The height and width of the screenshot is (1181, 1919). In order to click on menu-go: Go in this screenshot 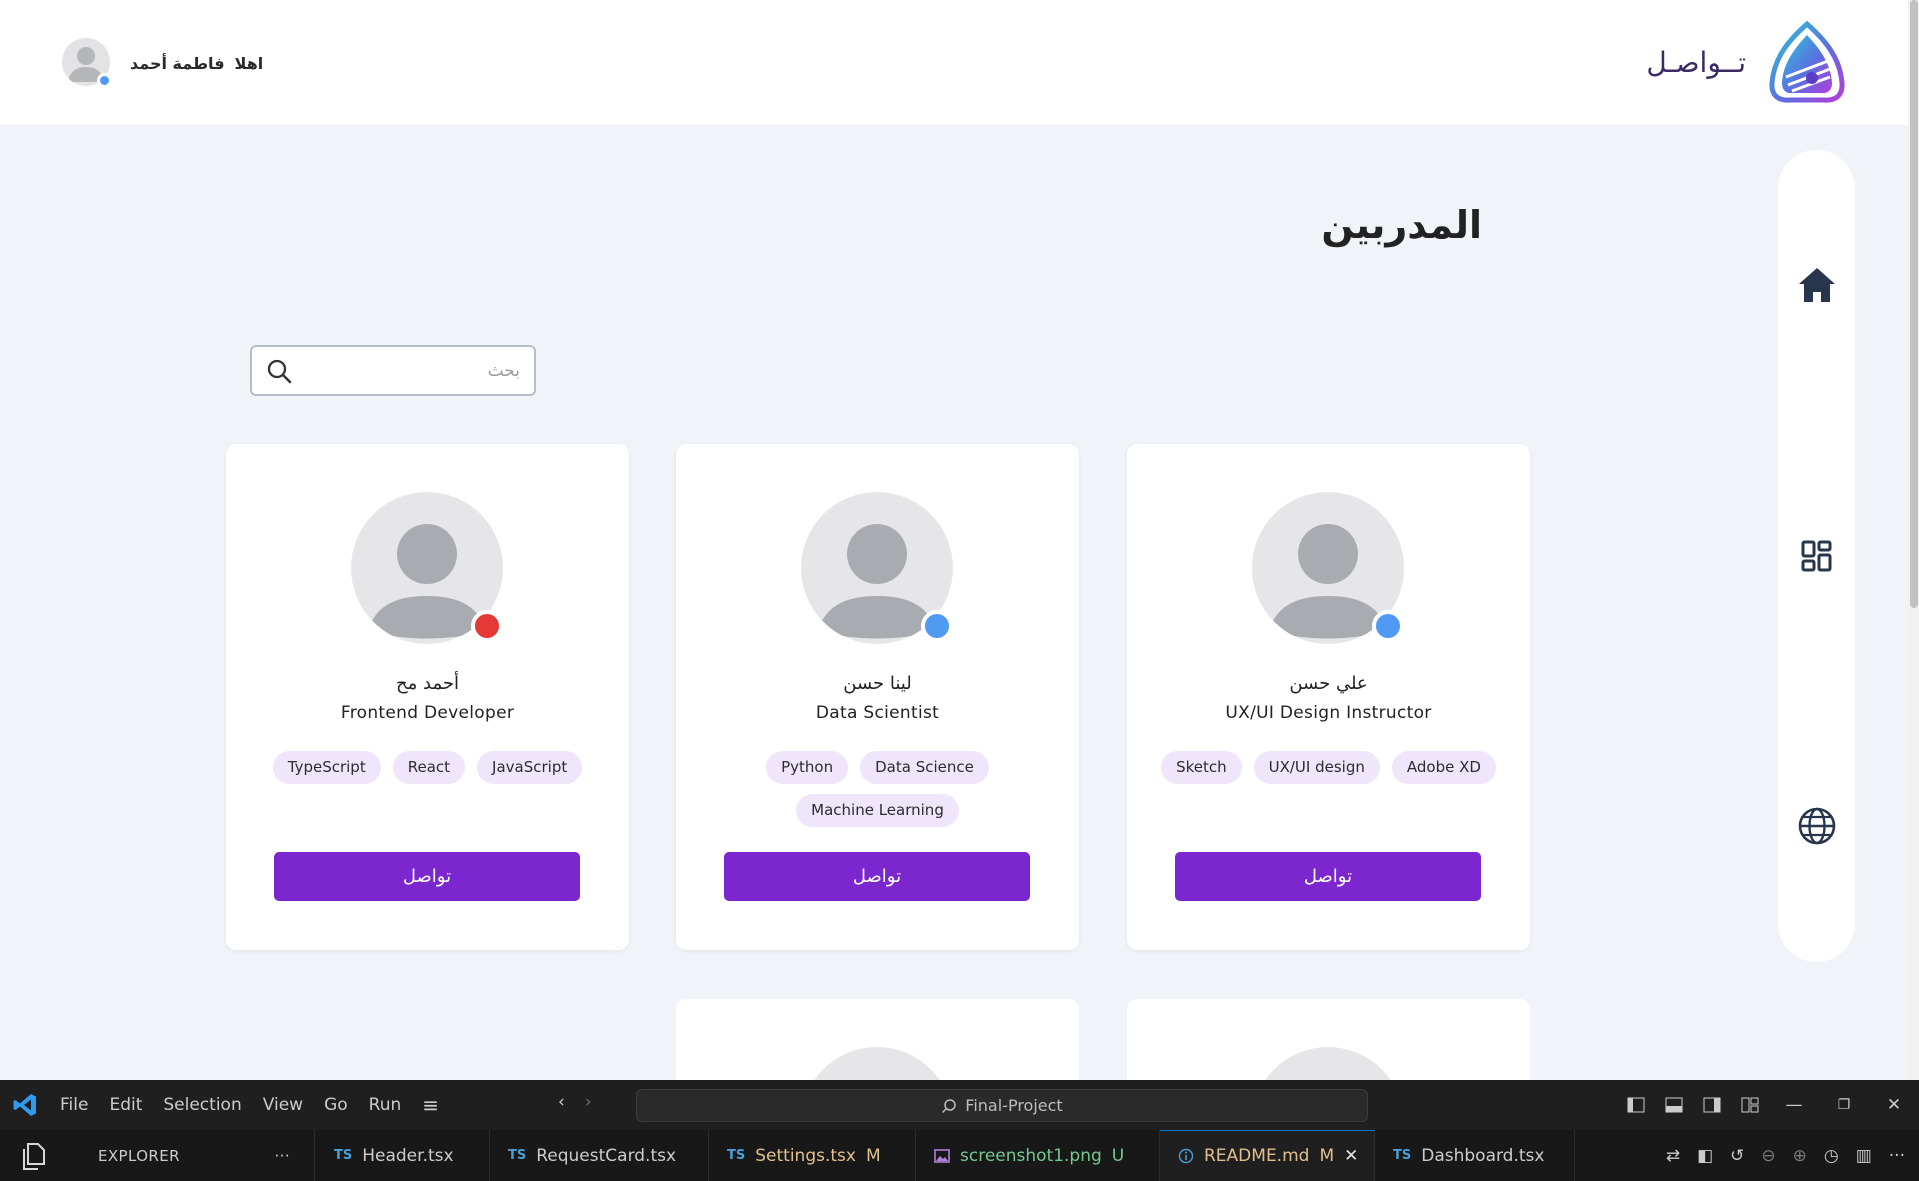, I will do `click(336, 1105)`.